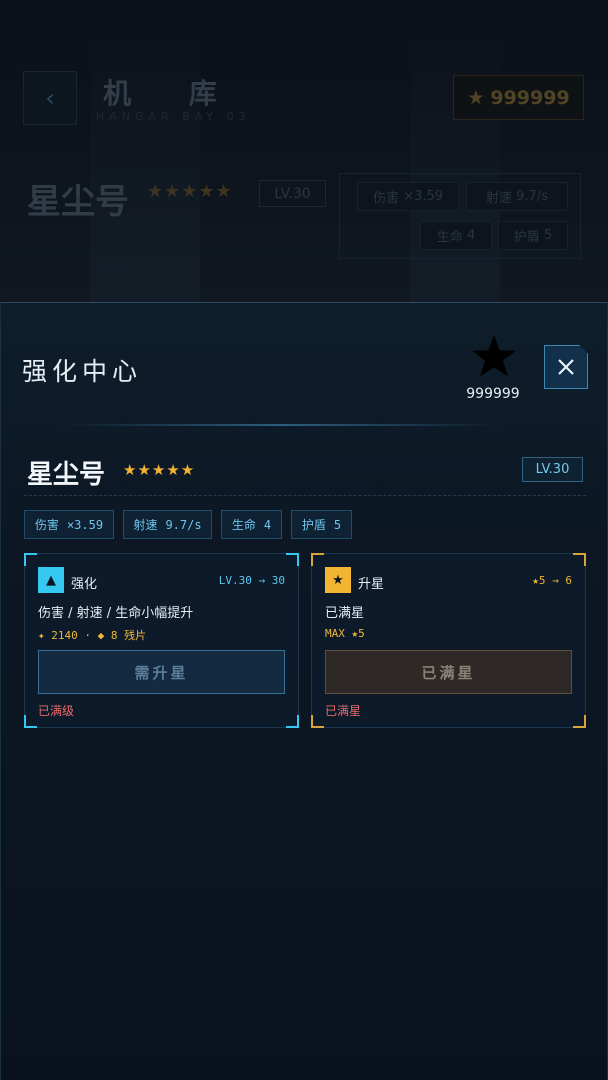  What do you see at coordinates (51, 580) in the screenshot?
I see `upgrade-arrow-icon: ▲` at bounding box center [51, 580].